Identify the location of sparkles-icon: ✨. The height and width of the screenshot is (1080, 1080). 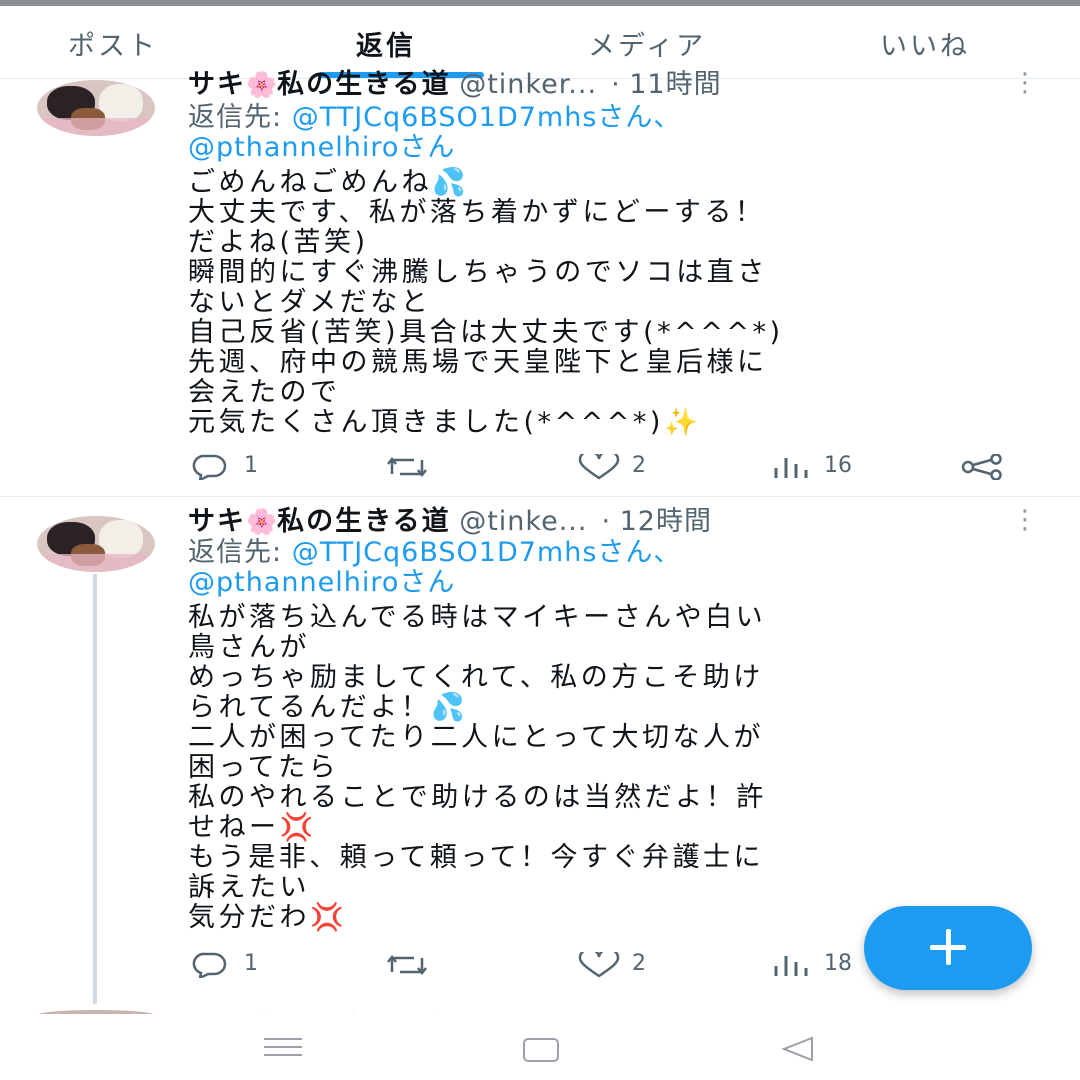
(682, 422).